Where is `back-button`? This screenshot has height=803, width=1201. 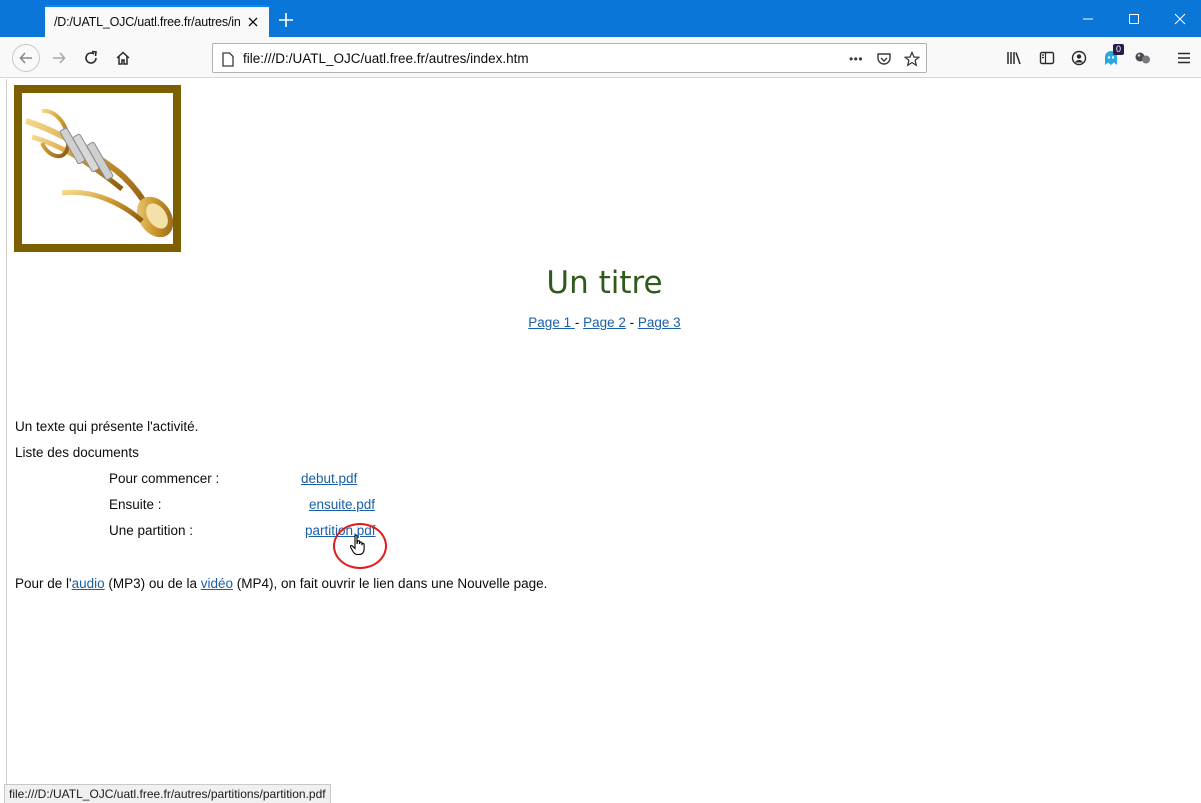
back-button is located at coordinates (26, 58).